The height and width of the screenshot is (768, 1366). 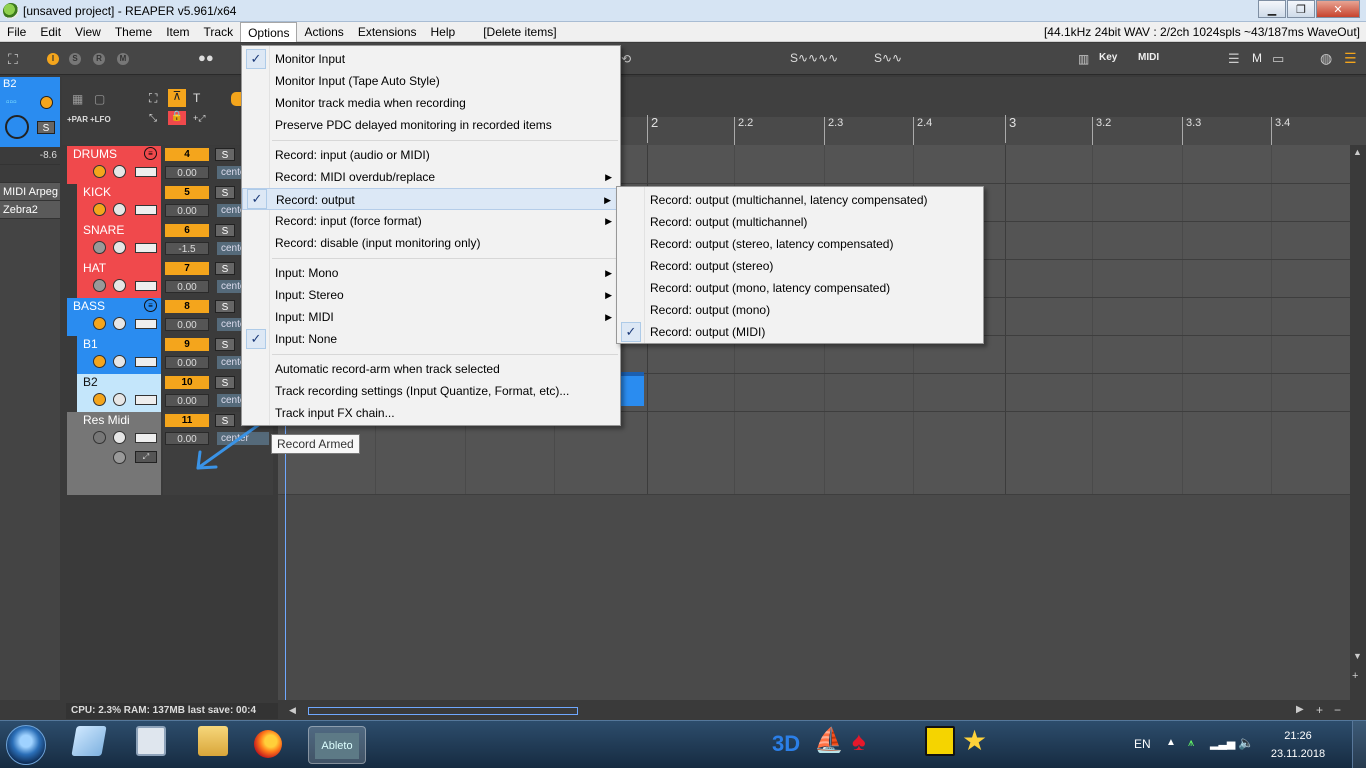 I want to click on zoom-in-icon: +, so click(x=1355, y=676).